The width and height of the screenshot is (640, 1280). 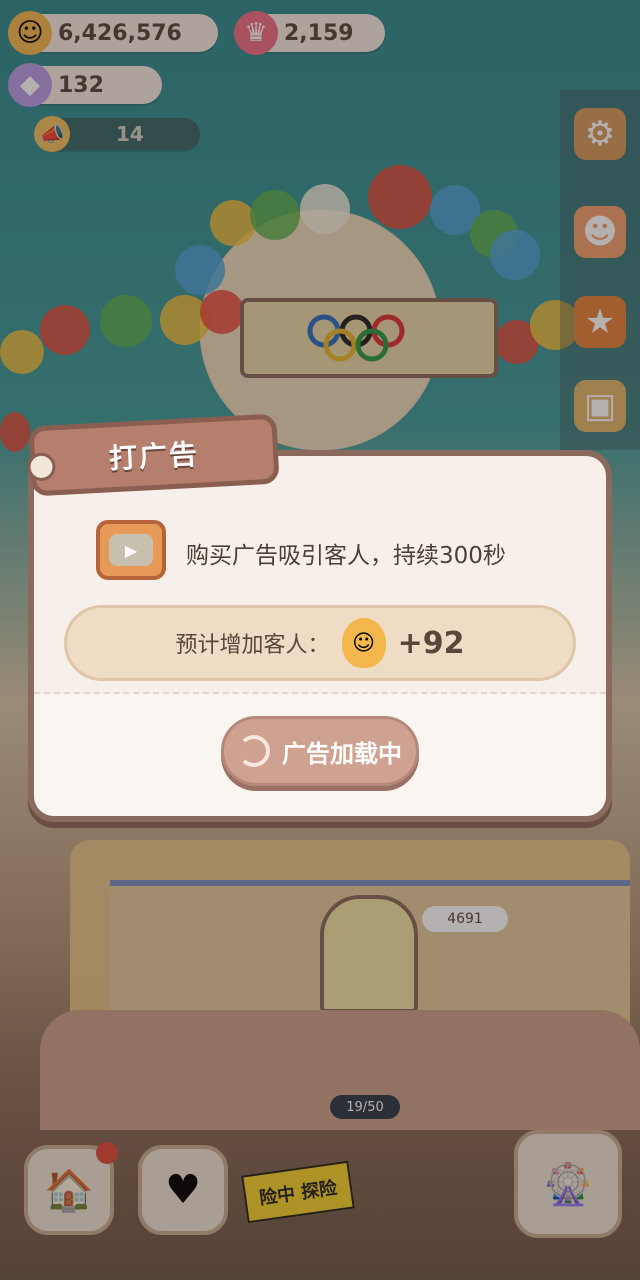 I want to click on dialog-title: 打广告, so click(x=154, y=456).